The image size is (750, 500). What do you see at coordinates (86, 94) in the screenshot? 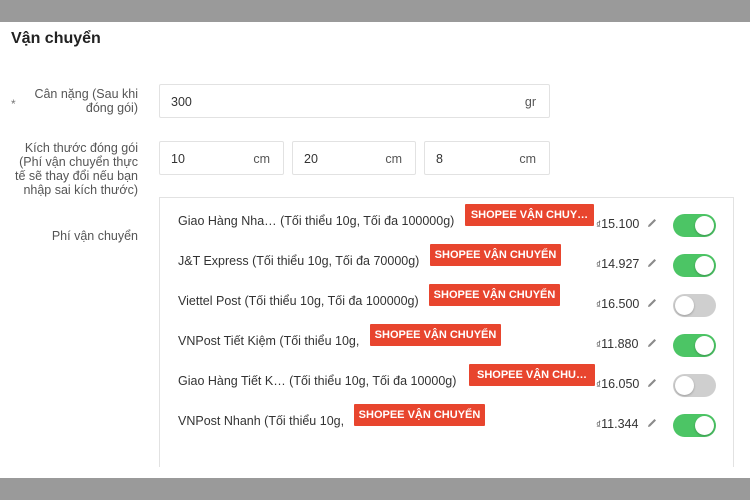
I see `weight-label-line: Cân nặng (Sau khi` at bounding box center [86, 94].